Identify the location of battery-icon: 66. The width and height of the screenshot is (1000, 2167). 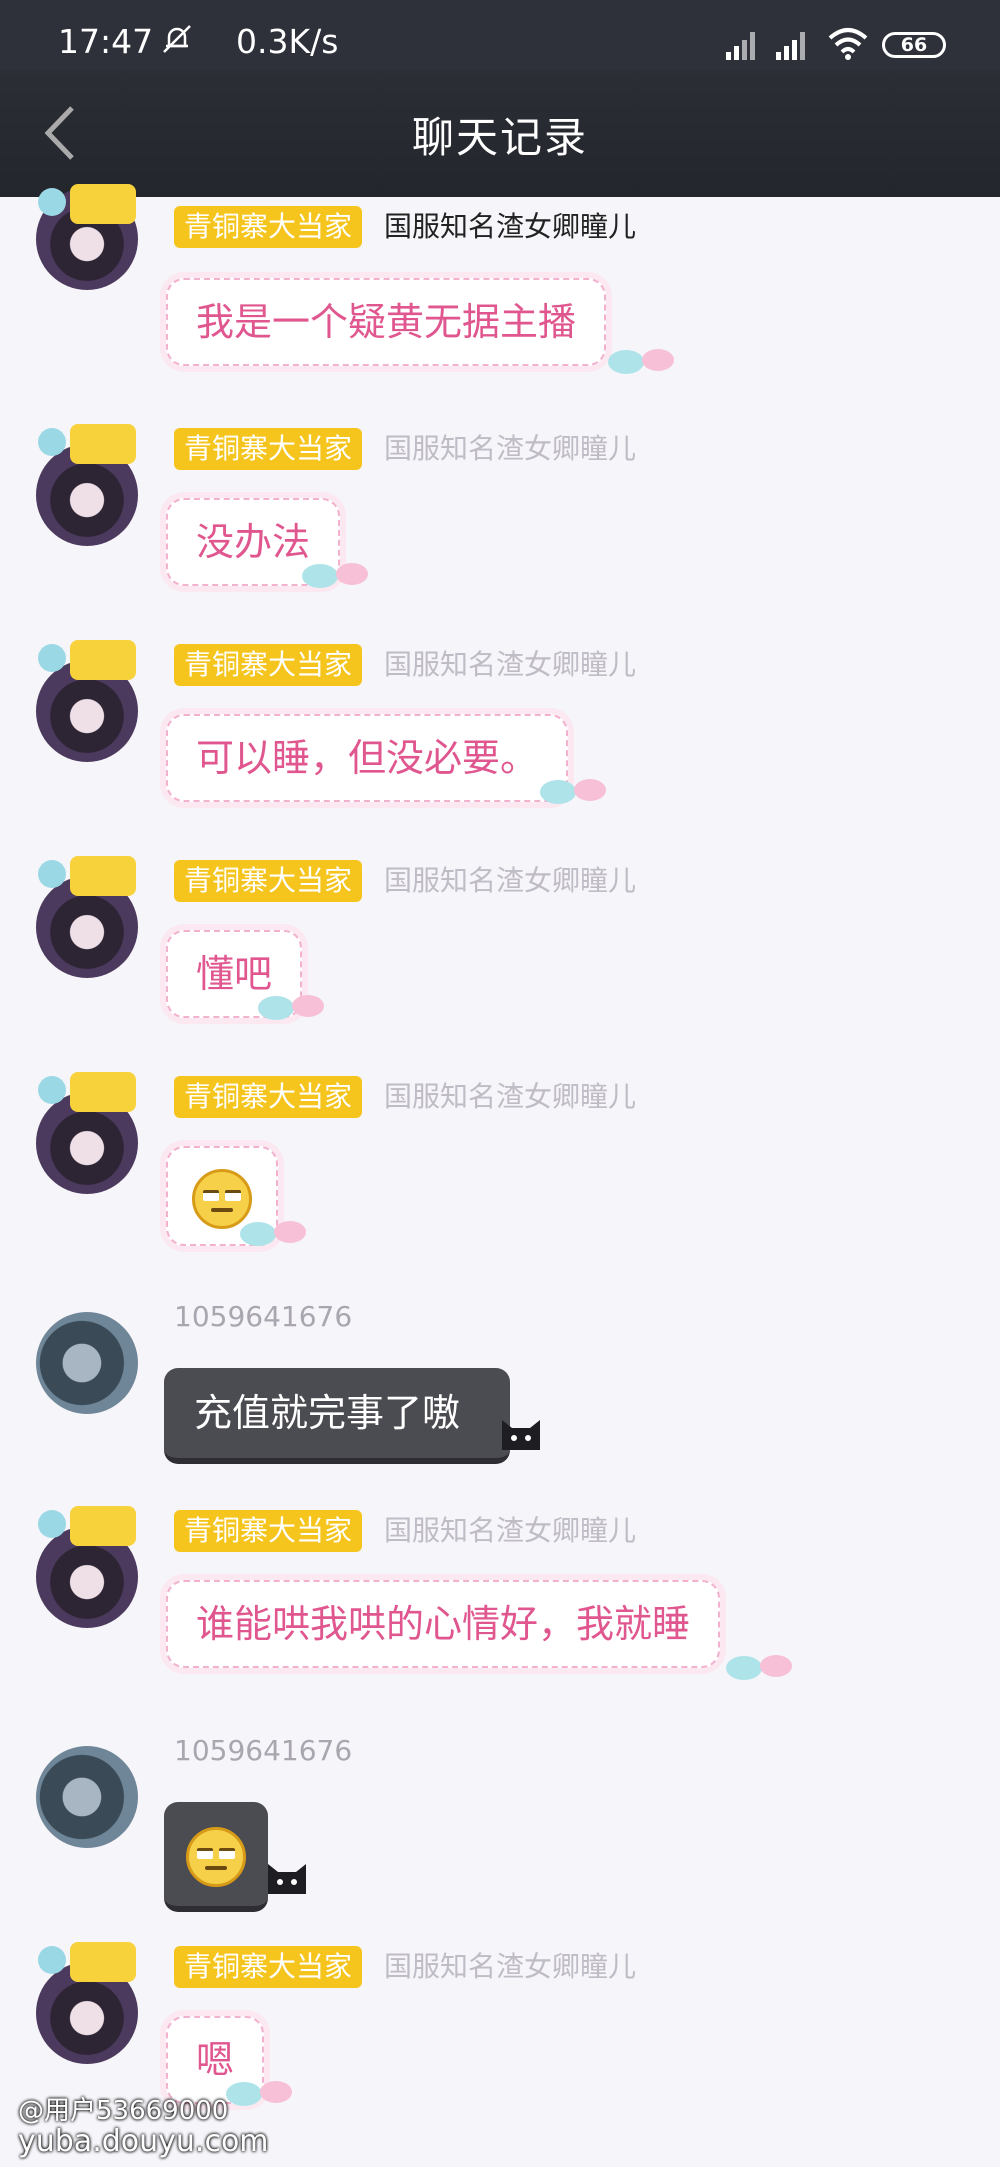
(914, 45).